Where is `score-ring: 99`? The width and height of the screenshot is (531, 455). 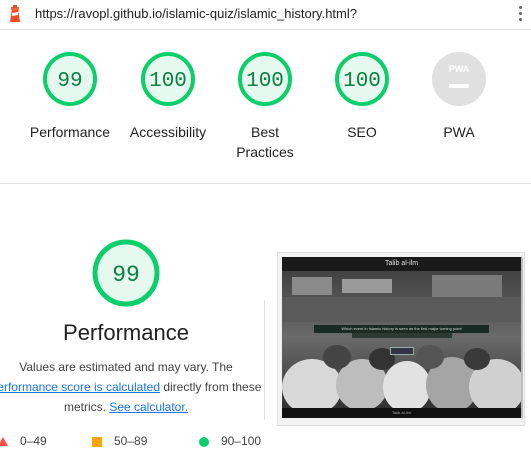
score-ring: 99 is located at coordinates (70, 79).